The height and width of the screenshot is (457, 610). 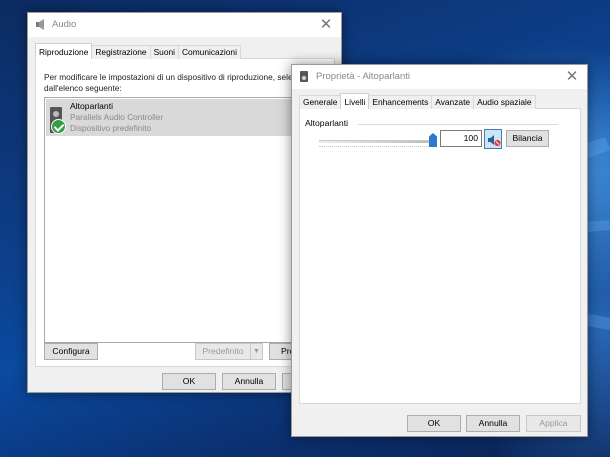 I want to click on configure-button: Configura, so click(x=71, y=351).